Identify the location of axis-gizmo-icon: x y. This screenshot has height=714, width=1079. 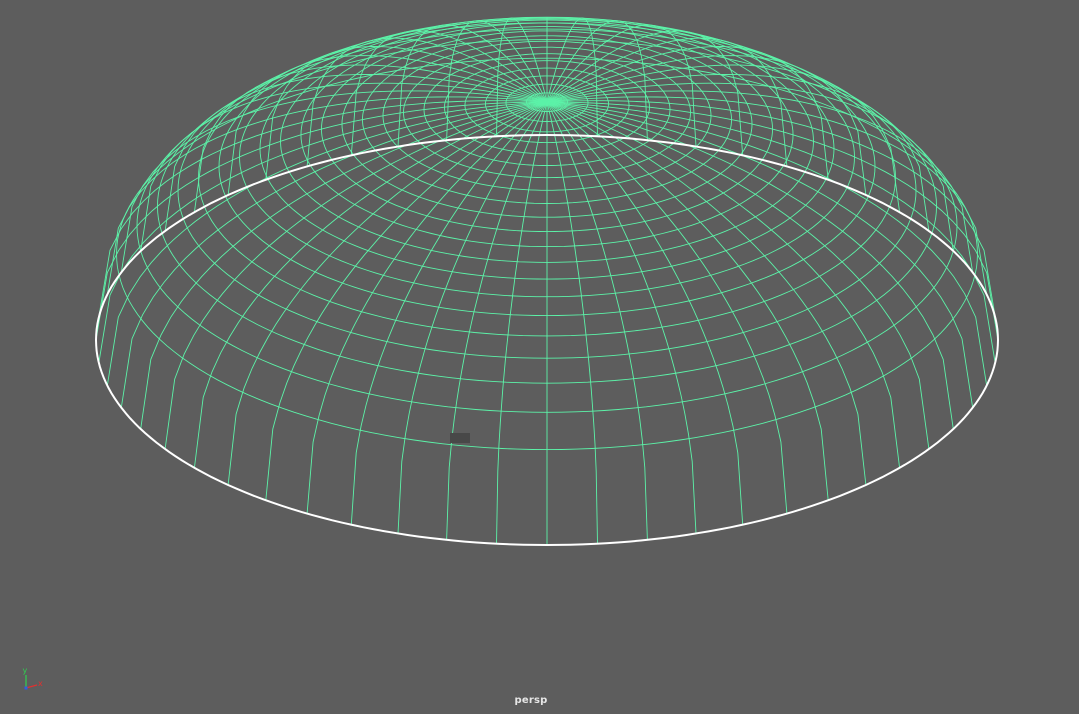
(33, 678).